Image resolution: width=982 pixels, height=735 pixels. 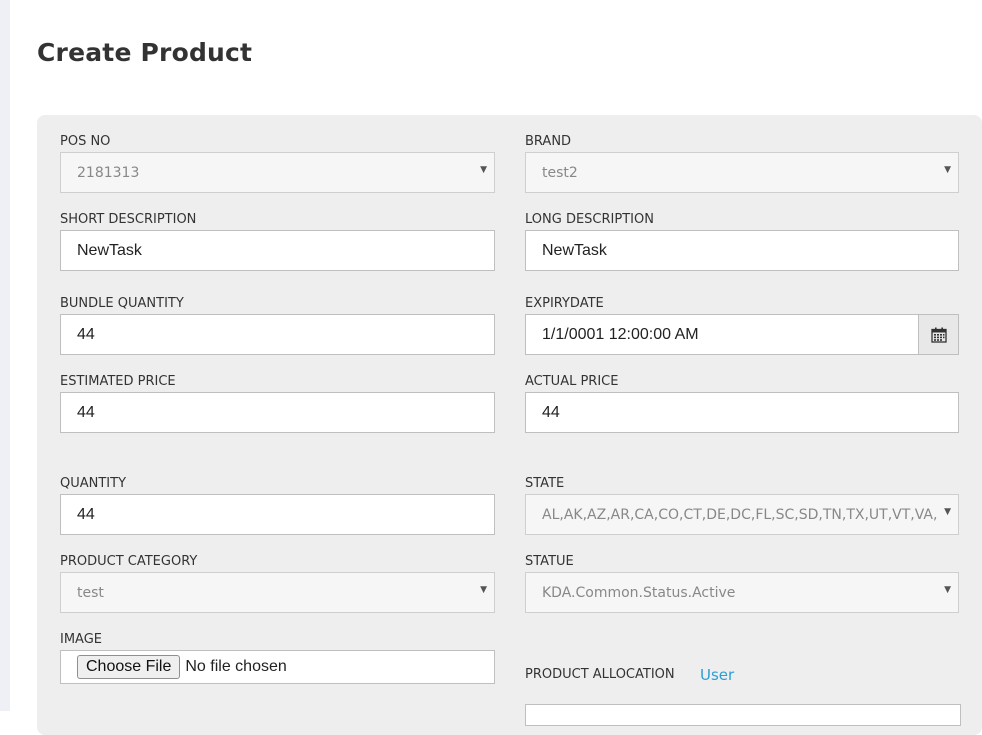 What do you see at coordinates (129, 667) in the screenshot?
I see `choose-file-button: Choose File` at bounding box center [129, 667].